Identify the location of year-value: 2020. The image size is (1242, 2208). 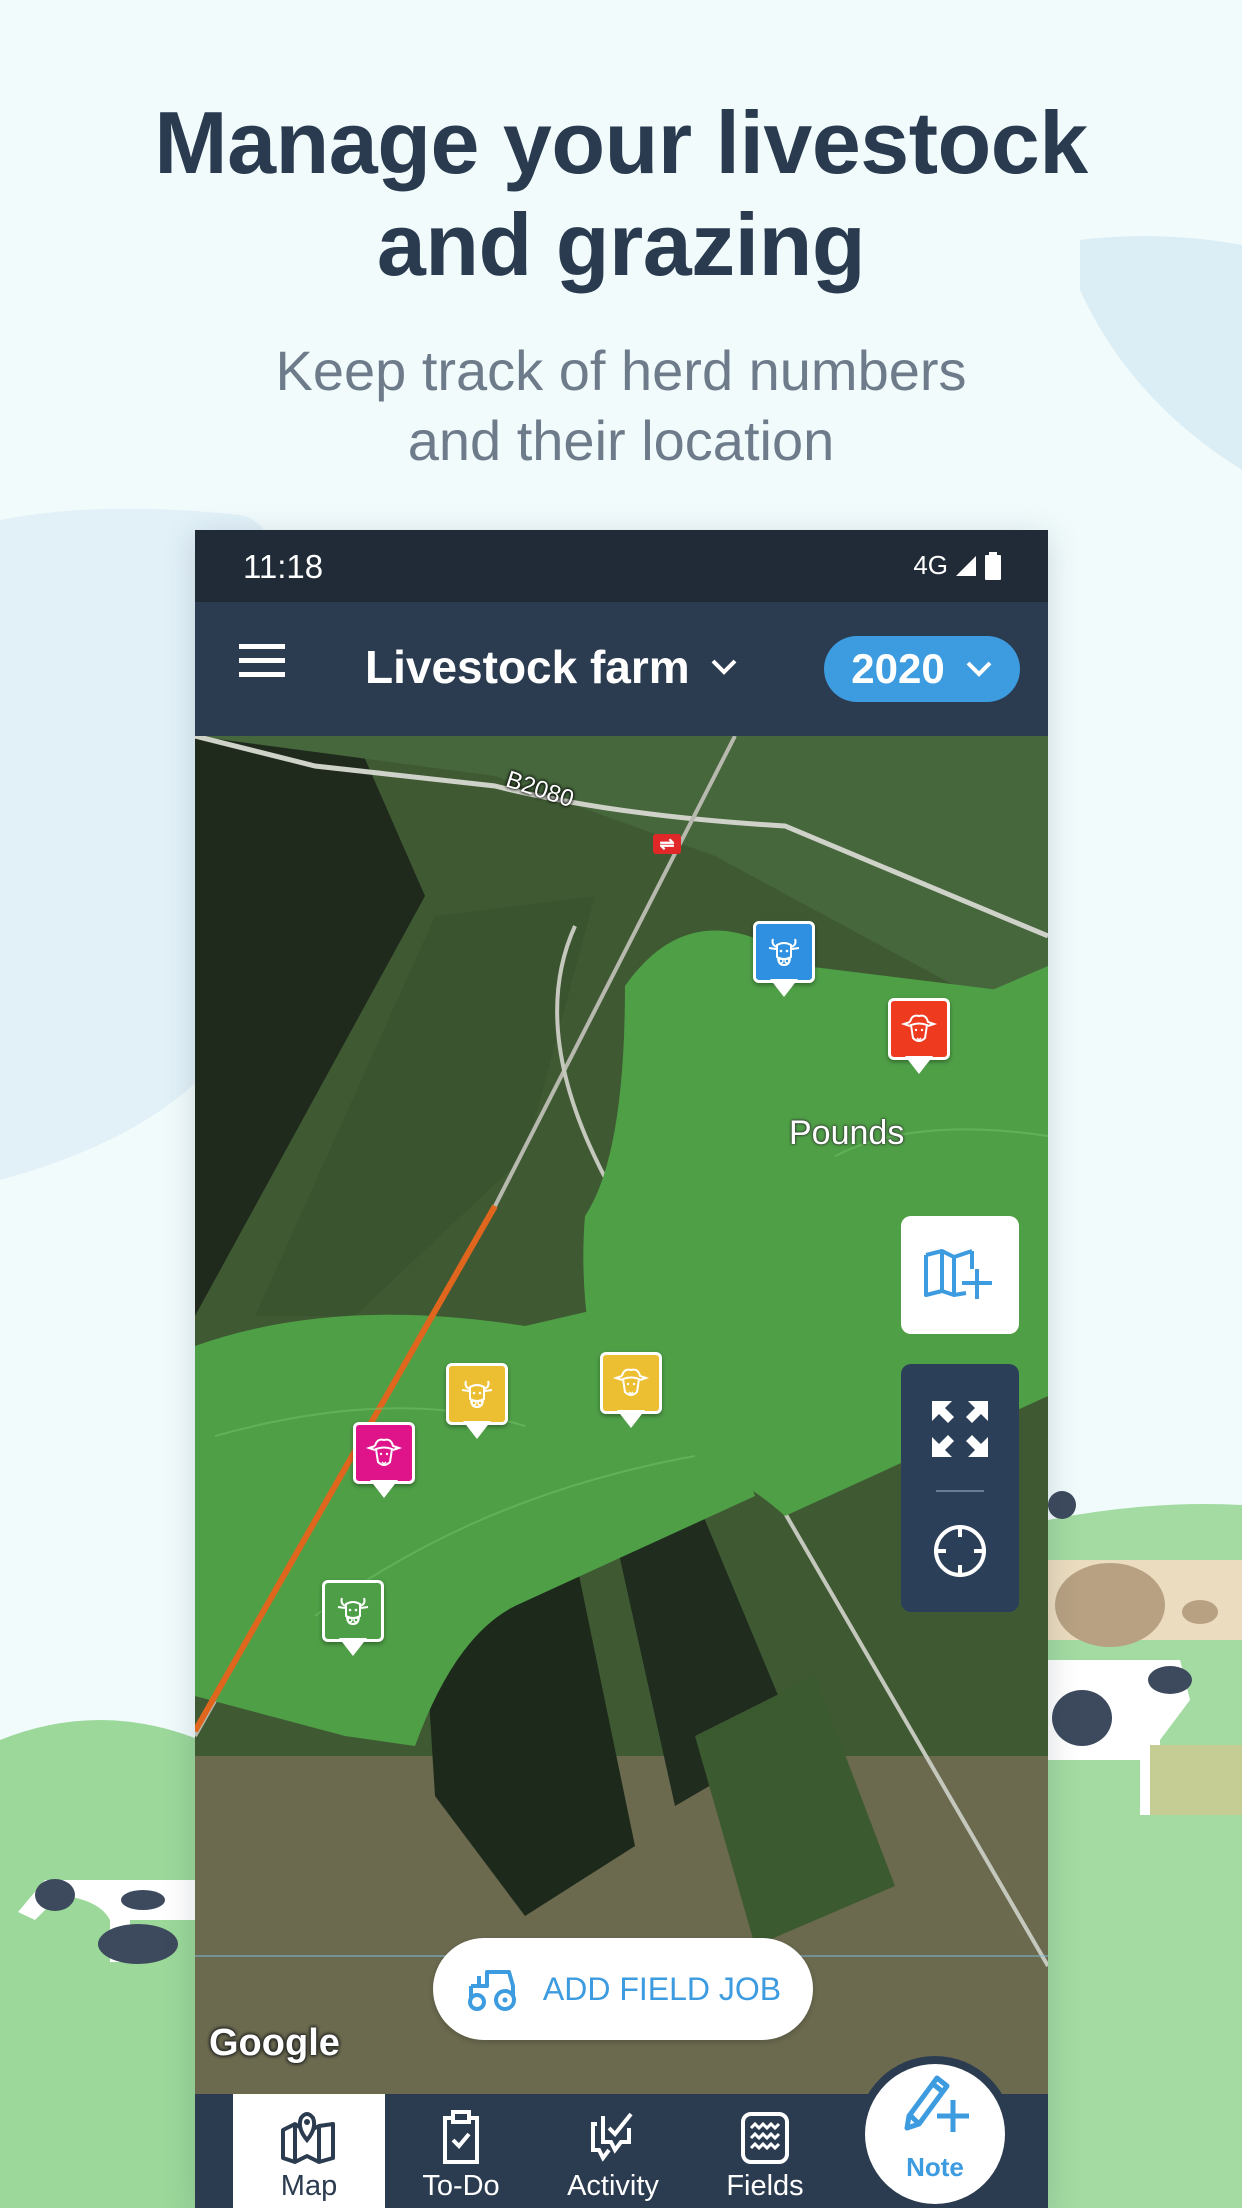
(898, 668).